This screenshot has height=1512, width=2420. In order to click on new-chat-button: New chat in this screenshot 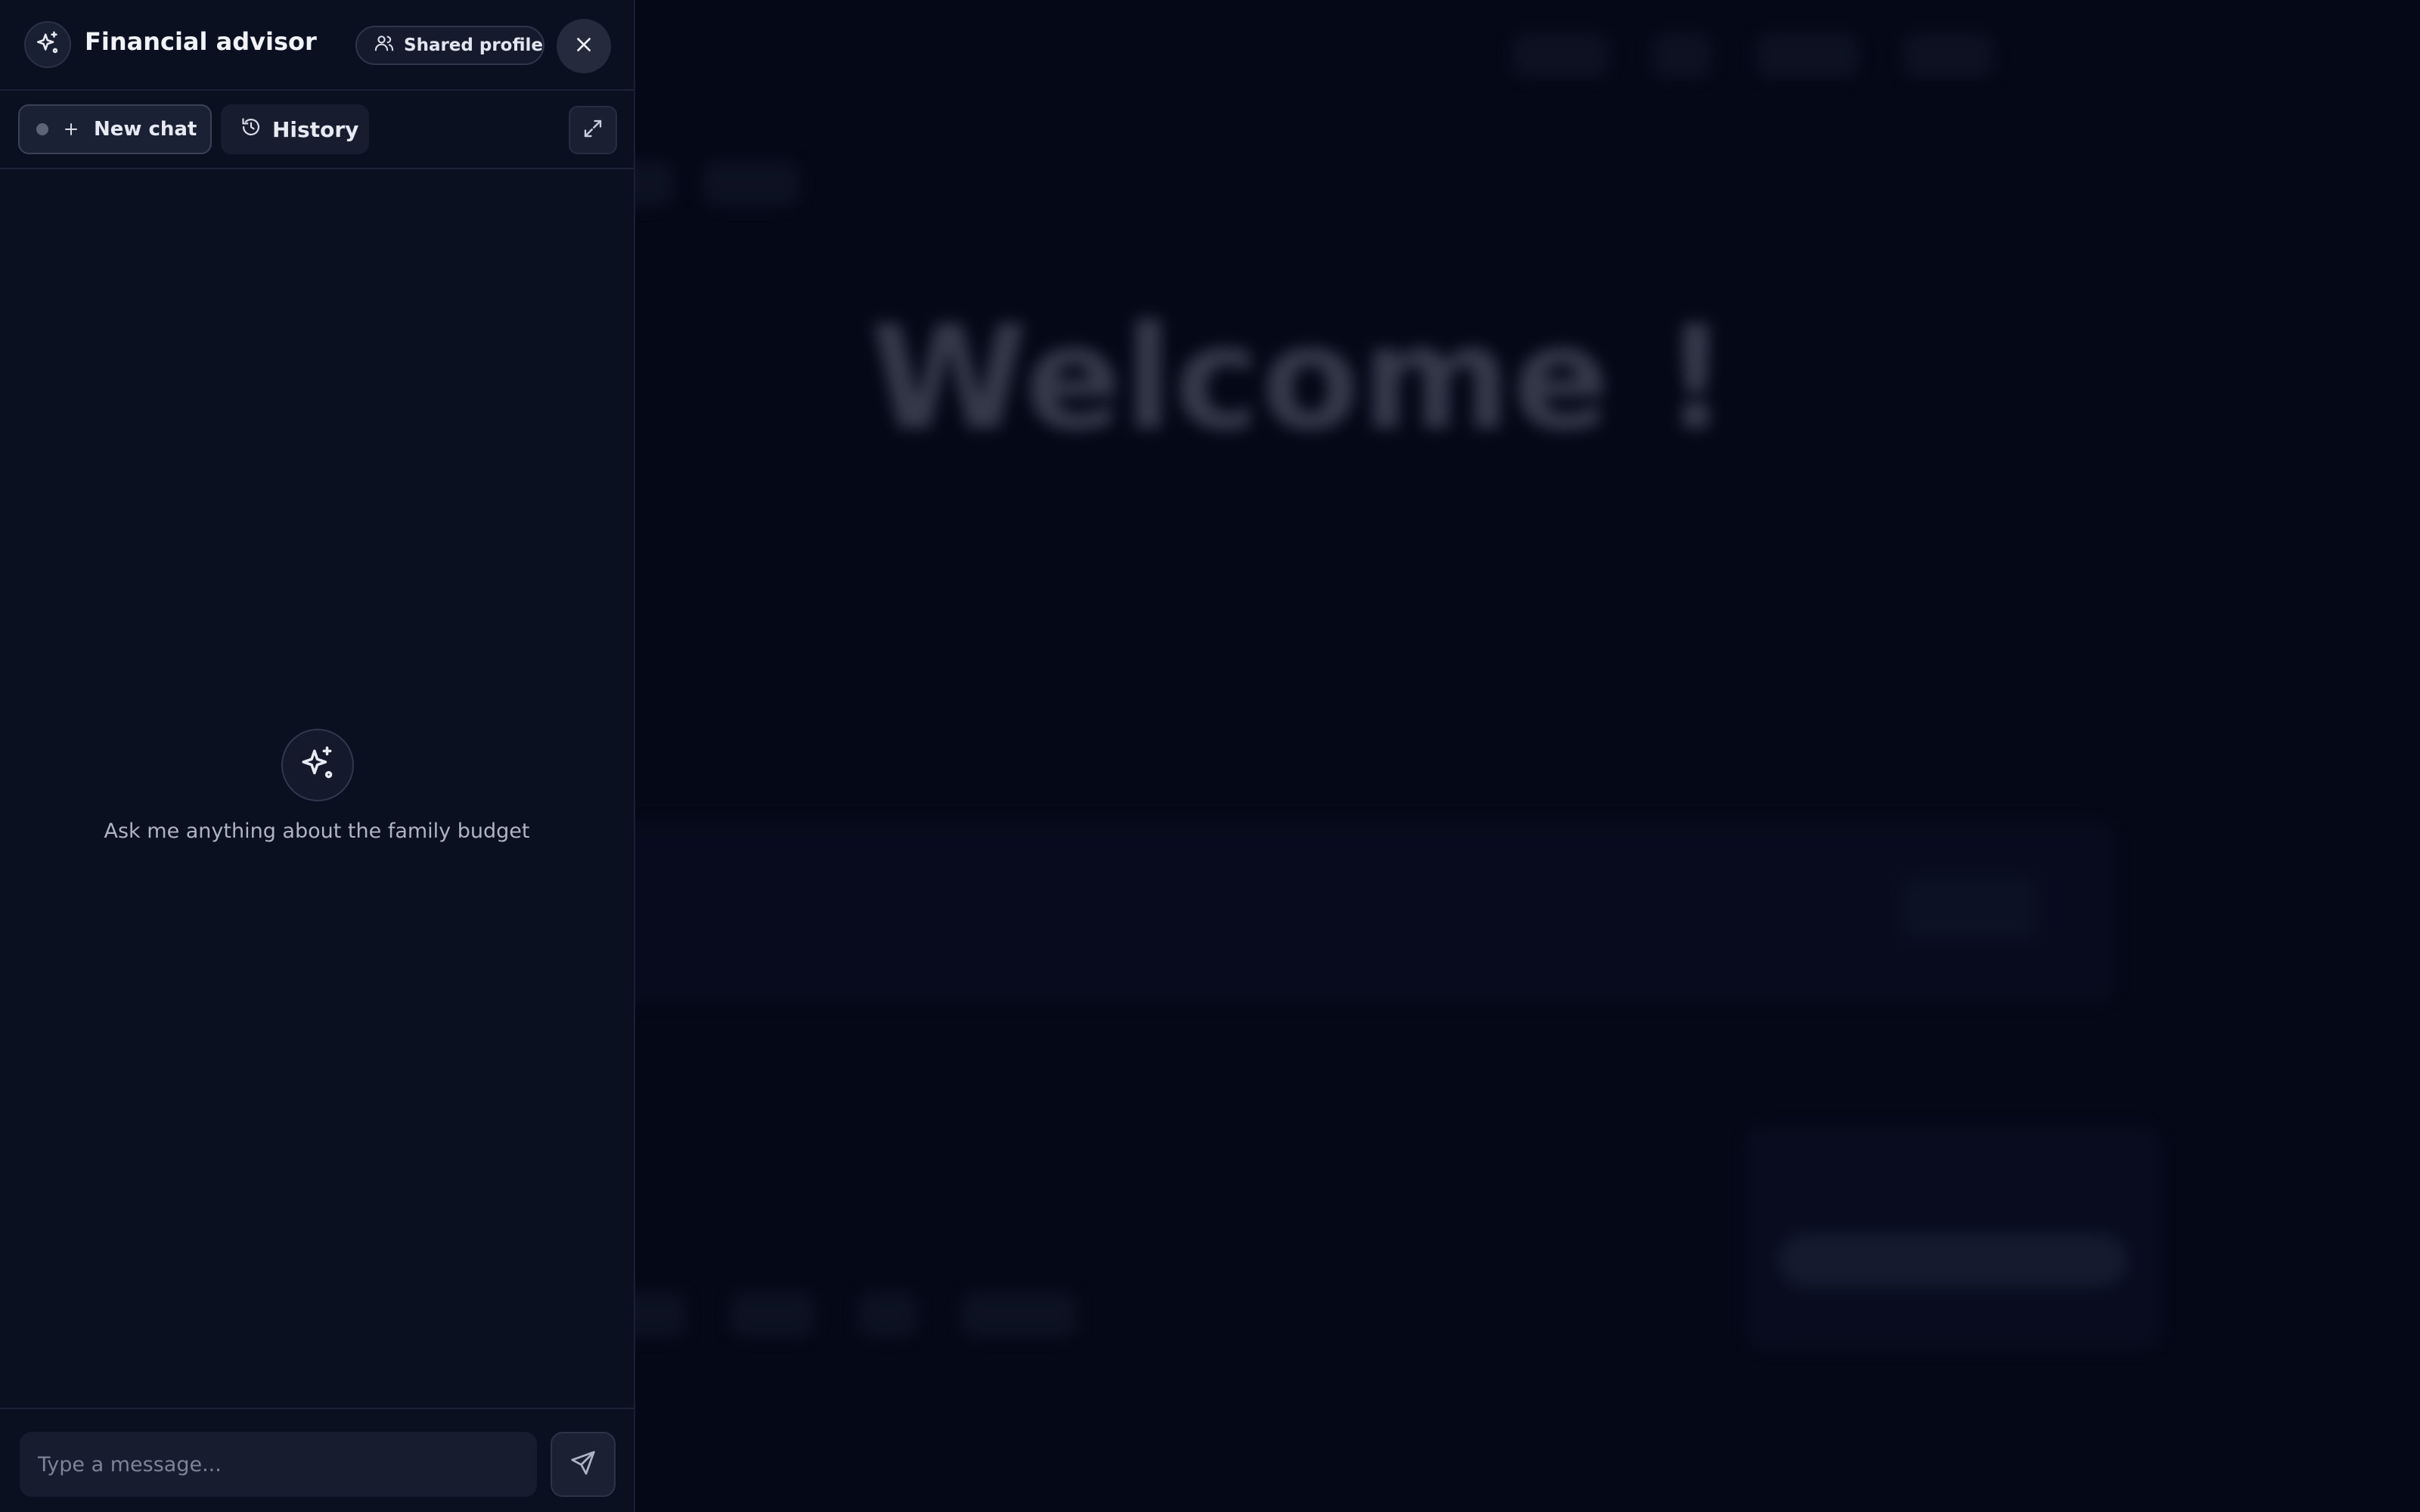, I will do `click(115, 129)`.